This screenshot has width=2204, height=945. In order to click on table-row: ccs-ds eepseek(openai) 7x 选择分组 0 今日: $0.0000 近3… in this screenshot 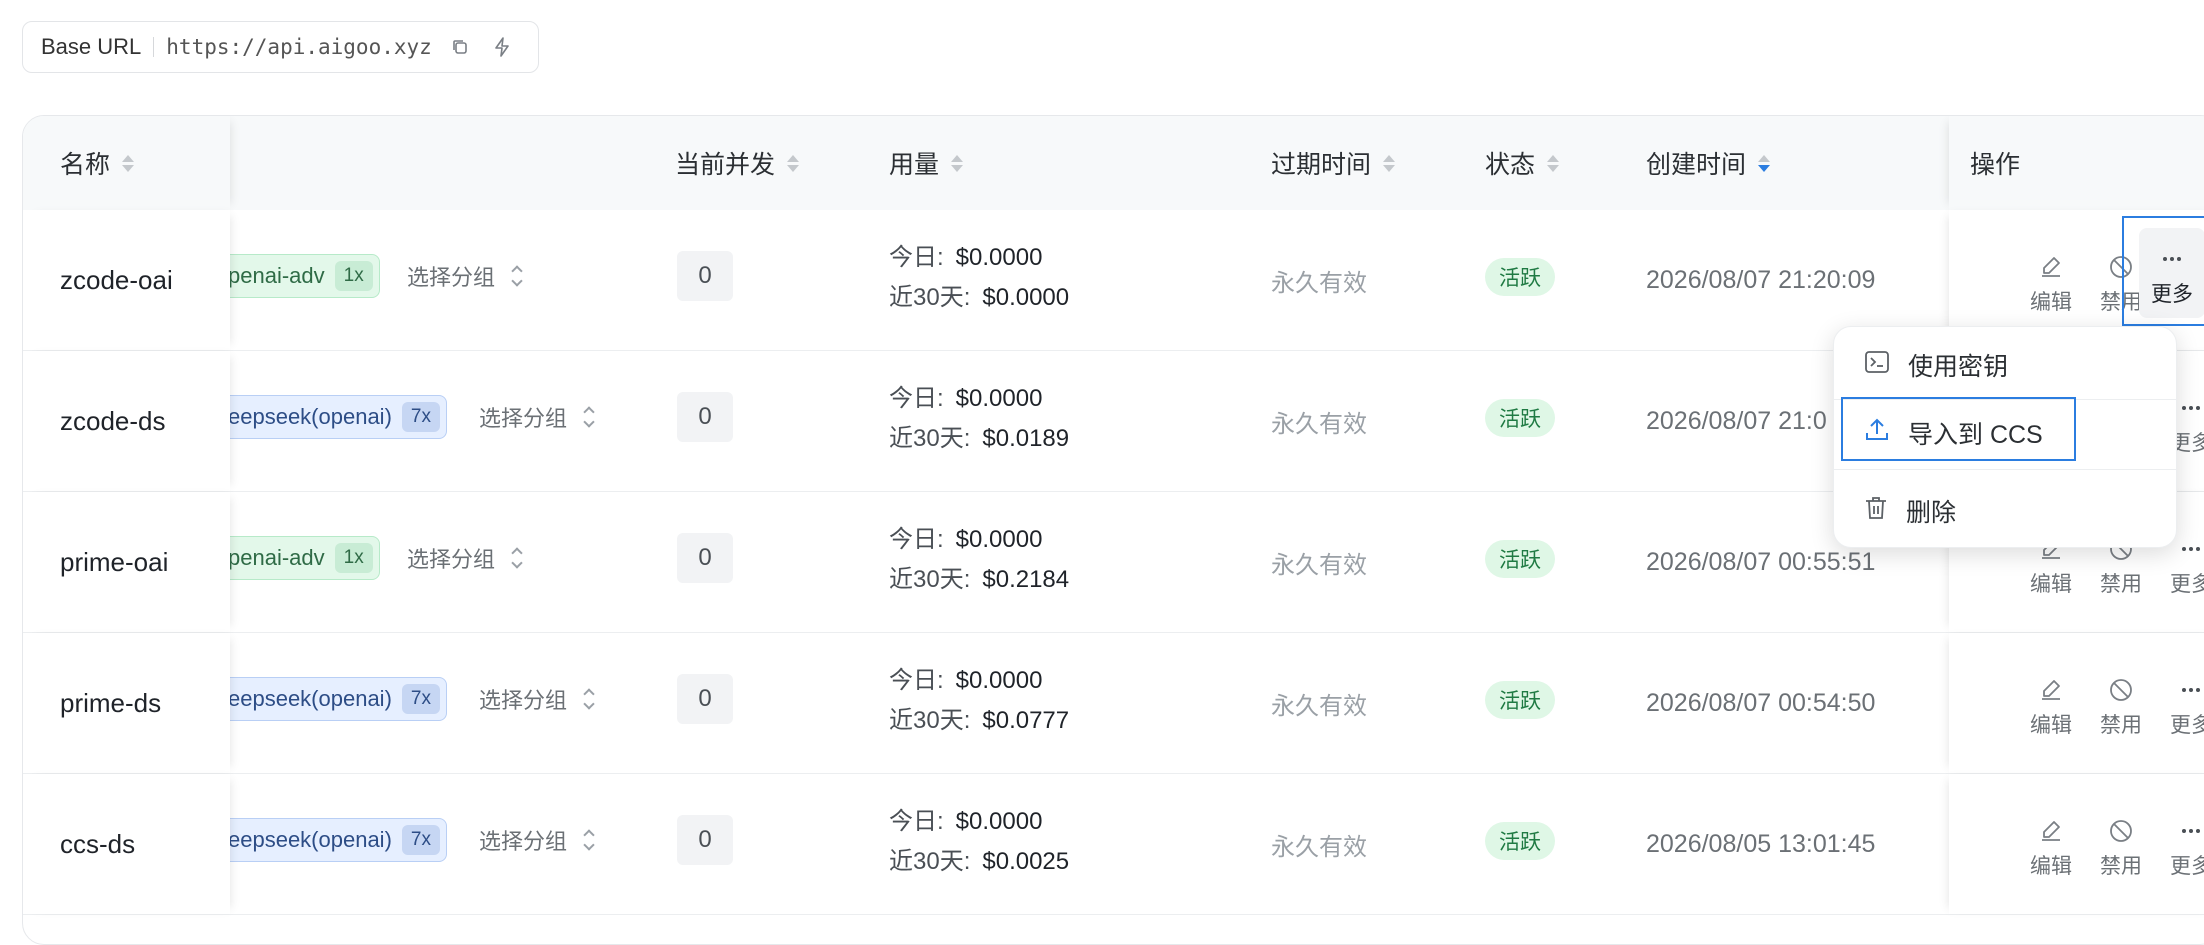, I will do `click(1113, 844)`.